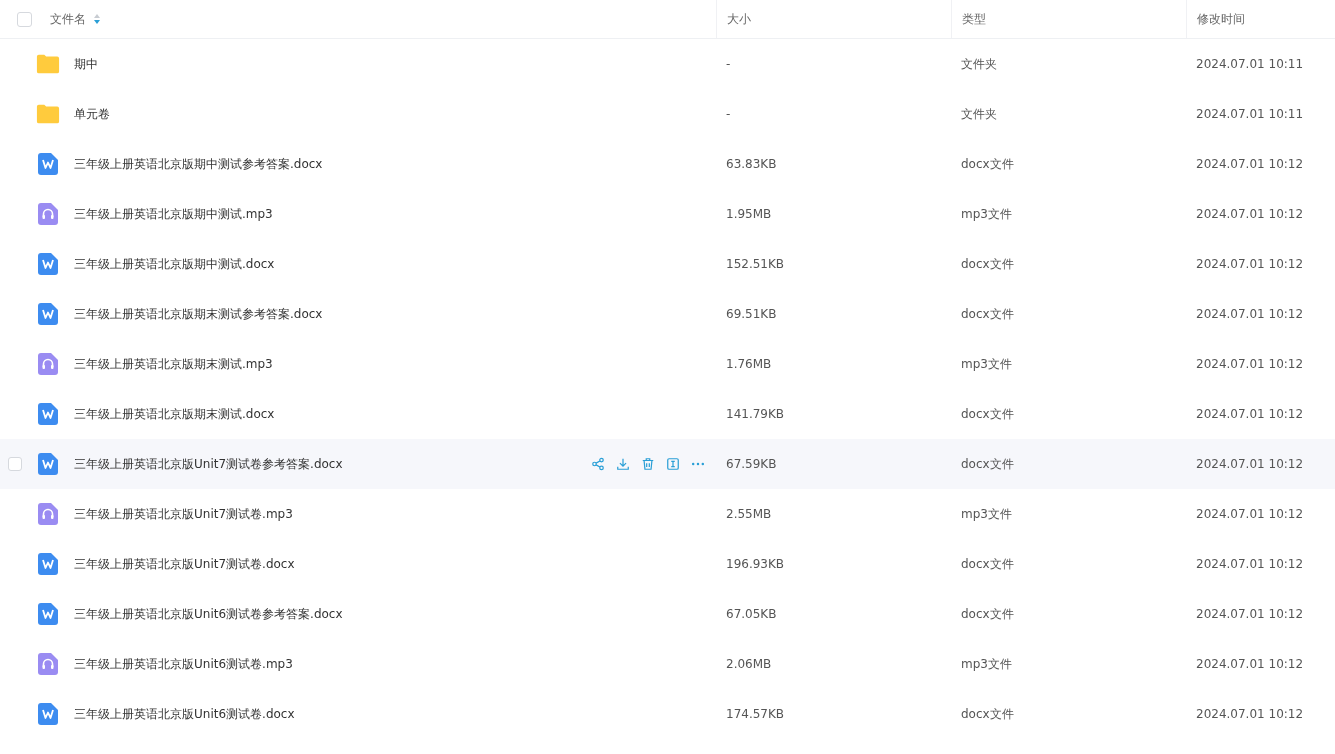 This screenshot has width=1335, height=754. Describe the element at coordinates (97, 19) in the screenshot. I see `sort-icon` at that location.